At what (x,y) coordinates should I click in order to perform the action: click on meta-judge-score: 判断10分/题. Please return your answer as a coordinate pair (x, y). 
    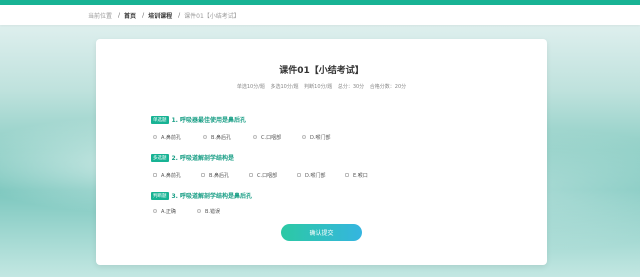
    Looking at the image, I should click on (318, 87).